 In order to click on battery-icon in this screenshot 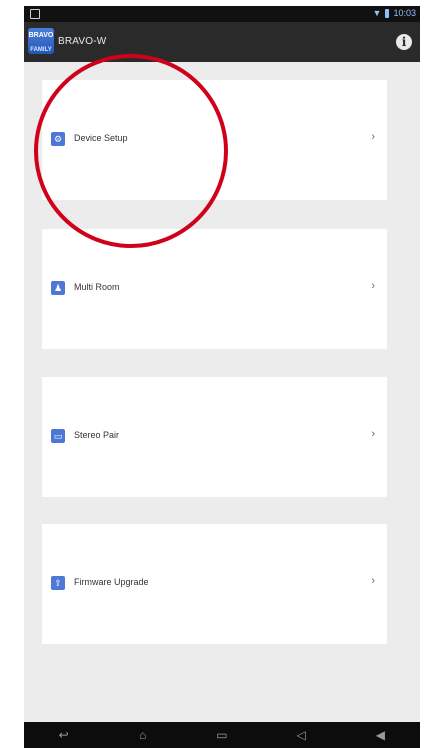, I will do `click(387, 13)`.